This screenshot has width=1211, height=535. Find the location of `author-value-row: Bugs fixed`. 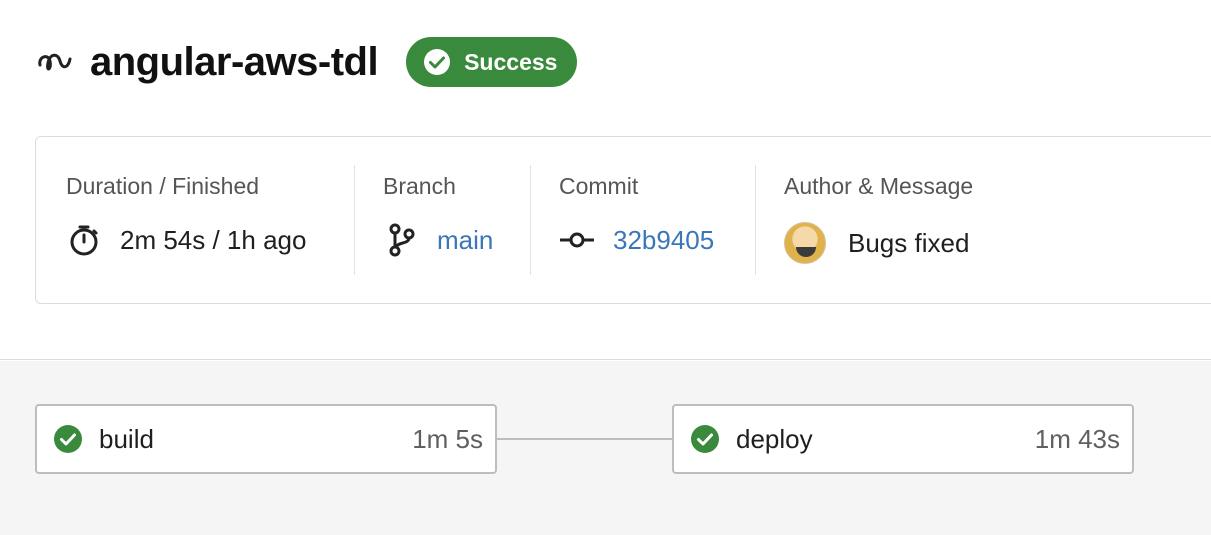

author-value-row: Bugs fixed is located at coordinates (878, 243).